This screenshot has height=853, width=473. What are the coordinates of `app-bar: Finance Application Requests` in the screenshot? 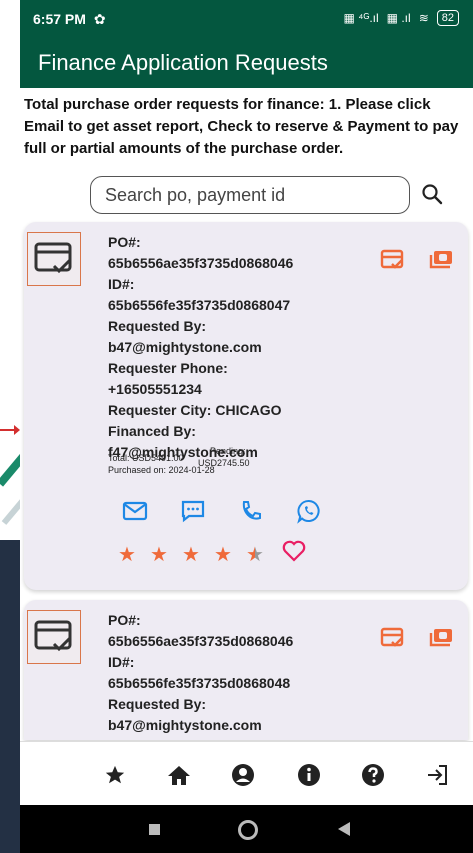 It's located at (246, 63).